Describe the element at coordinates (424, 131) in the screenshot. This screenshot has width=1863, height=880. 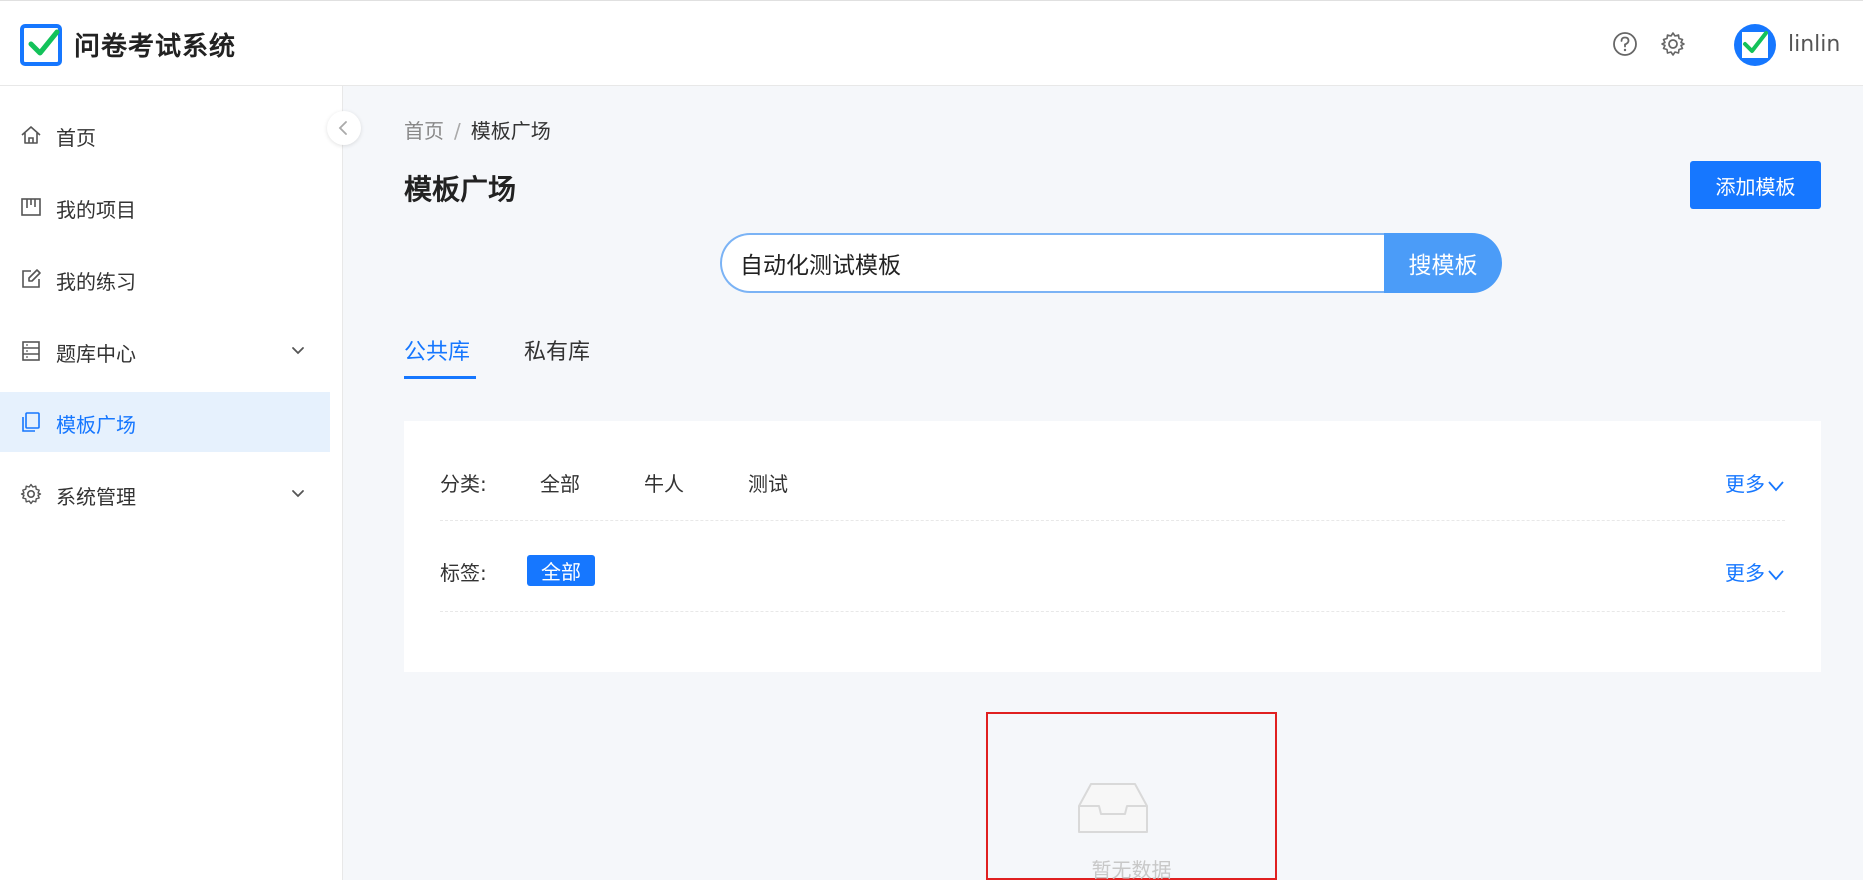
I see `breadcrumb-home: 首页` at that location.